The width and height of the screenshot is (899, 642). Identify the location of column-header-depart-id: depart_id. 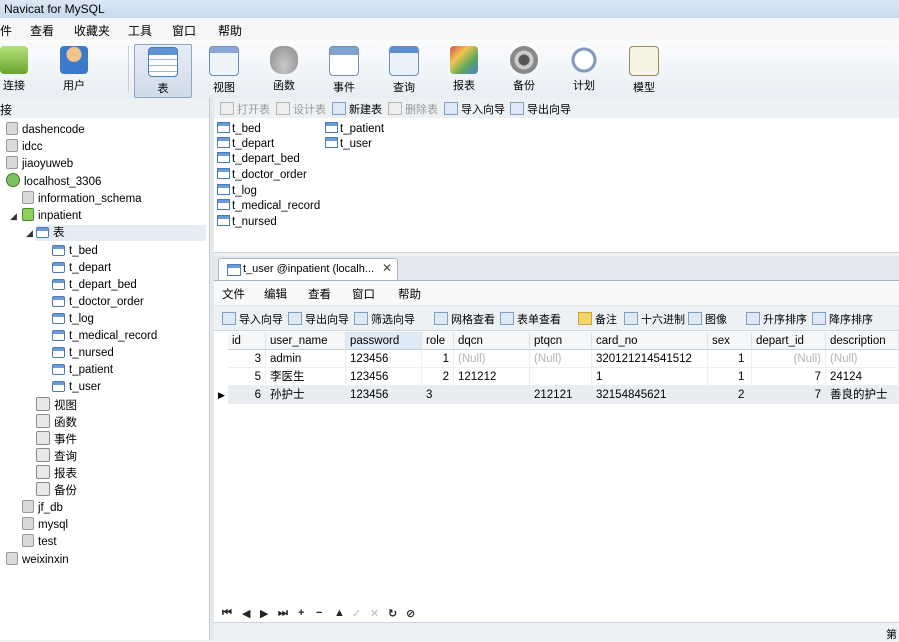
(789, 341).